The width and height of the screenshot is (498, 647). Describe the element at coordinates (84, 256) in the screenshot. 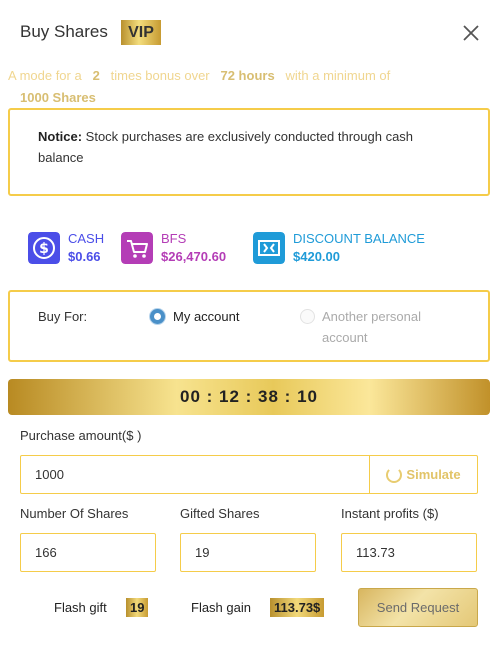

I see `balance-value: $0.66` at that location.